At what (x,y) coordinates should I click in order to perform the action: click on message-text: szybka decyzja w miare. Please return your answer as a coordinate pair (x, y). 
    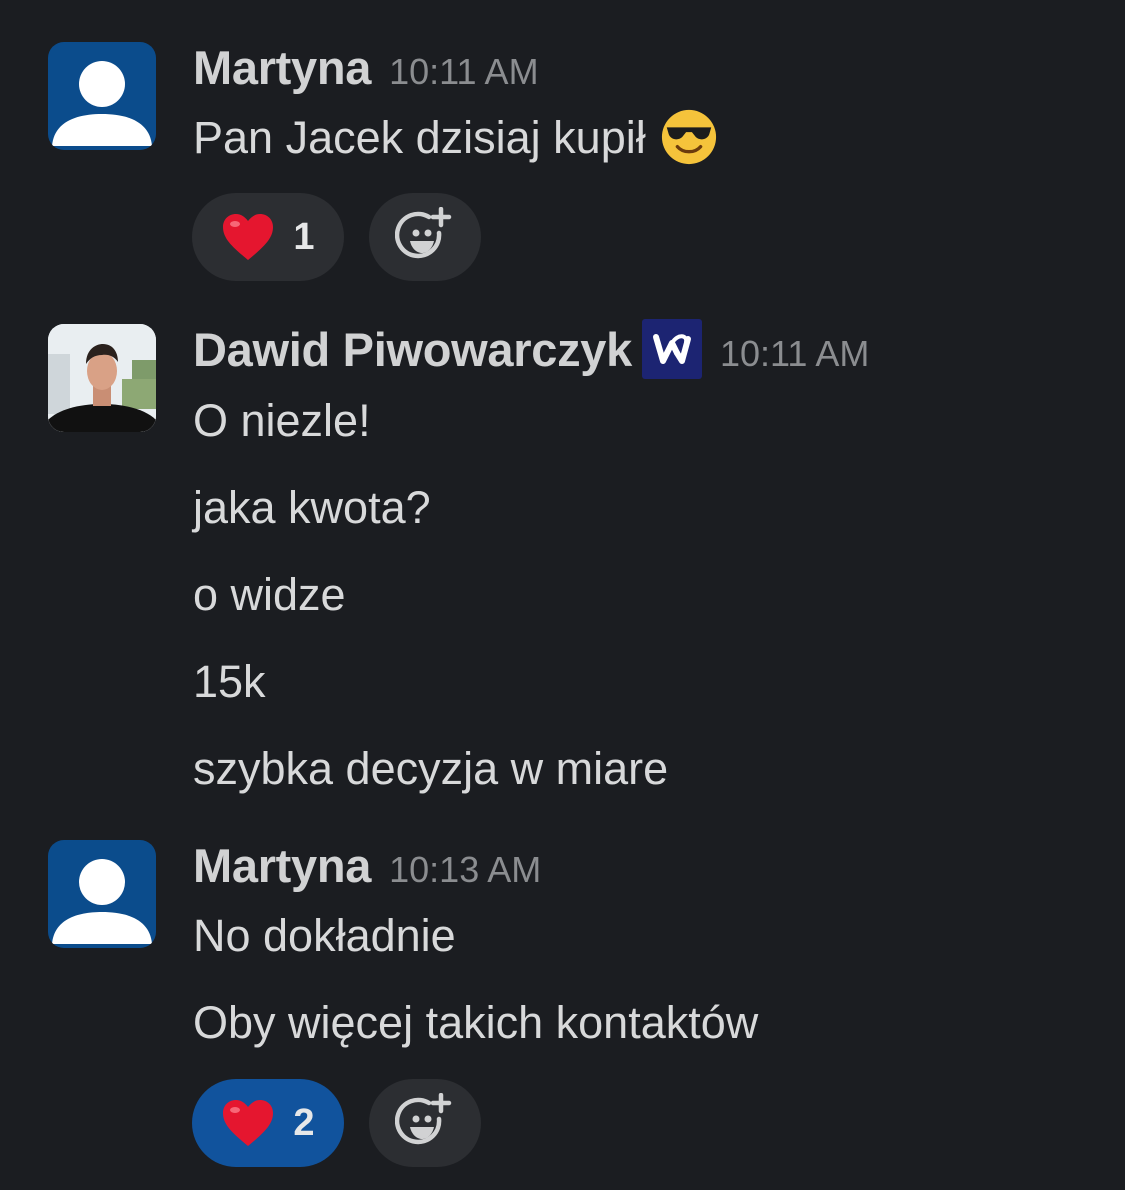
    Looking at the image, I should click on (431, 768).